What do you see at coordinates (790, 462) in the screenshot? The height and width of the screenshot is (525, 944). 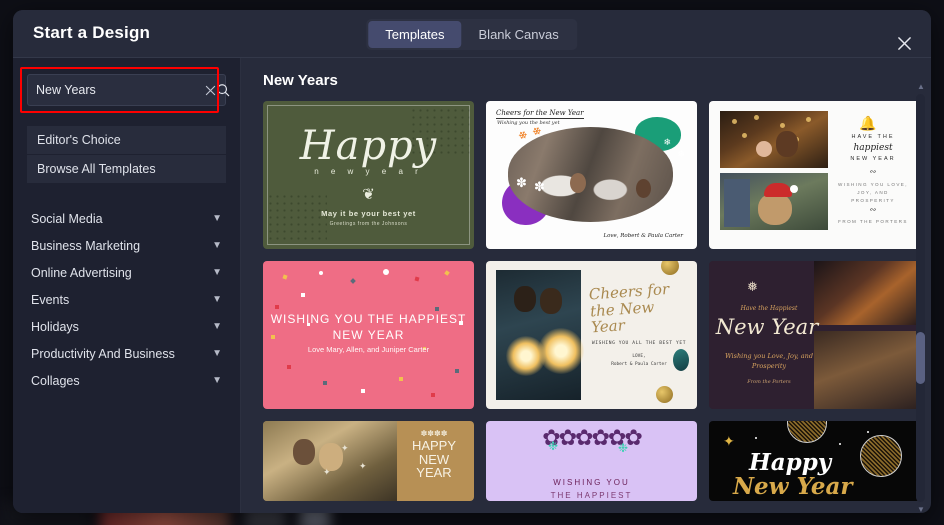 I see `template-headline: Happy` at bounding box center [790, 462].